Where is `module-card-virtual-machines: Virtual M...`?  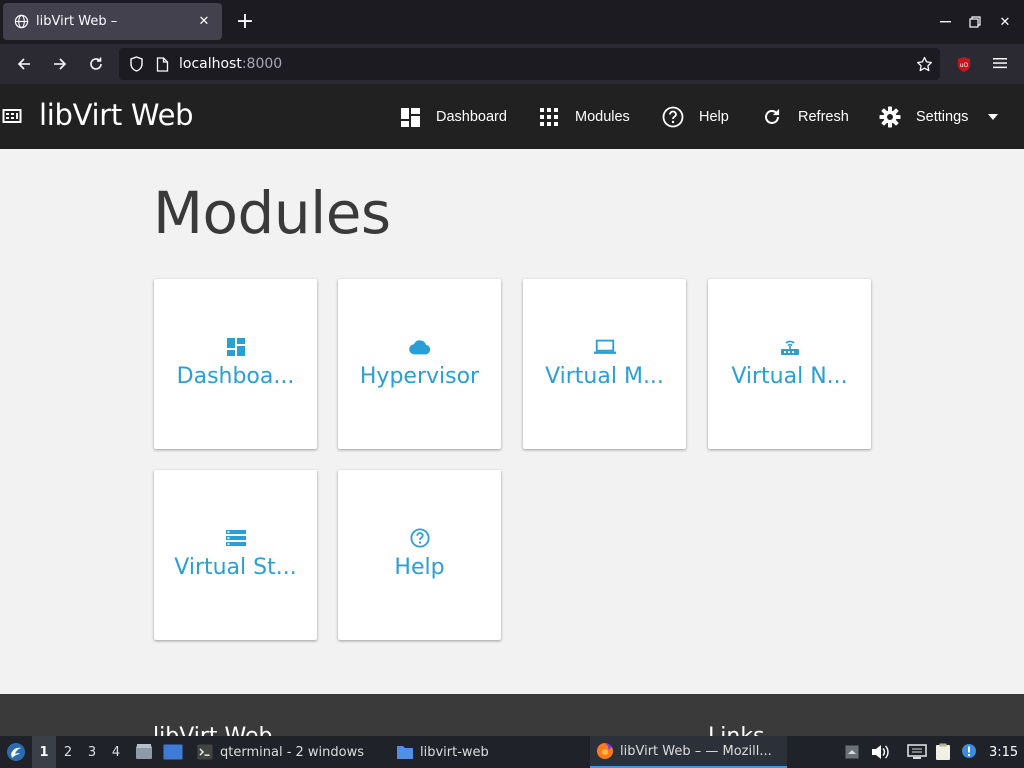
module-card-virtual-machines: Virtual M... is located at coordinates (604, 364).